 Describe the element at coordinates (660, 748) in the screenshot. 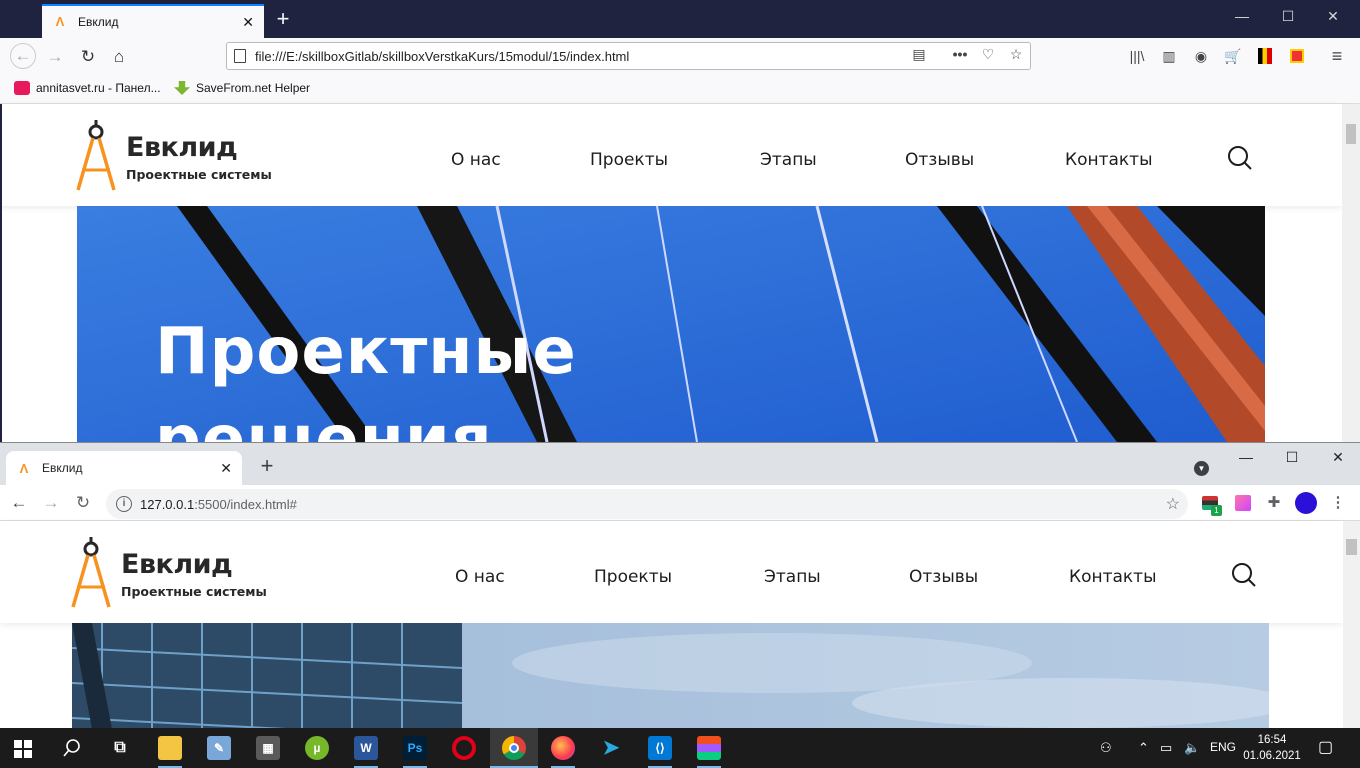

I see `vscode-icon: ⟨⟩` at that location.